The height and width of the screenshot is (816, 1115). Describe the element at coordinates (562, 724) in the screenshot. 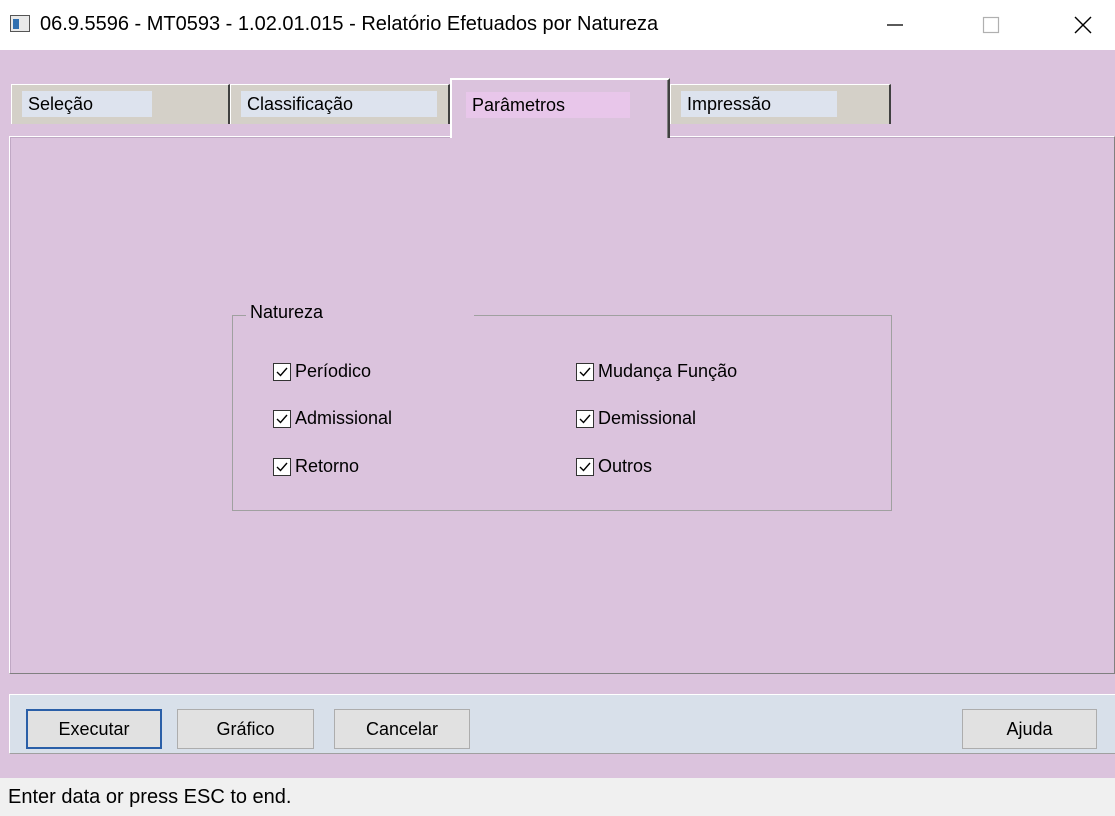

I see `button-bar` at that location.